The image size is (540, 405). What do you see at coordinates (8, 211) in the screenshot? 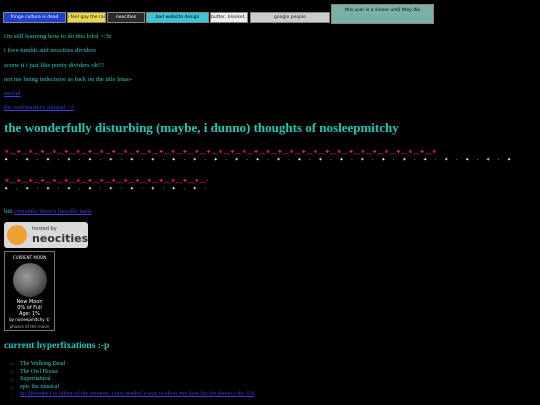
I see `hiii-text: hiii` at bounding box center [8, 211].